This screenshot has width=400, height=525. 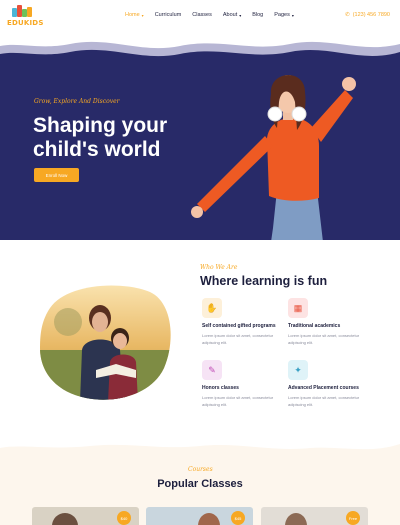 I want to click on class-card: $45, so click(x=199, y=516).